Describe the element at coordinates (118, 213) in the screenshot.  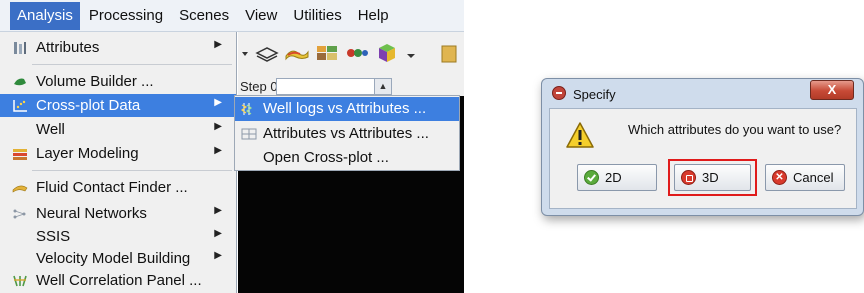
I see `menu-item-neural-networks: Neural Networks ▶` at that location.